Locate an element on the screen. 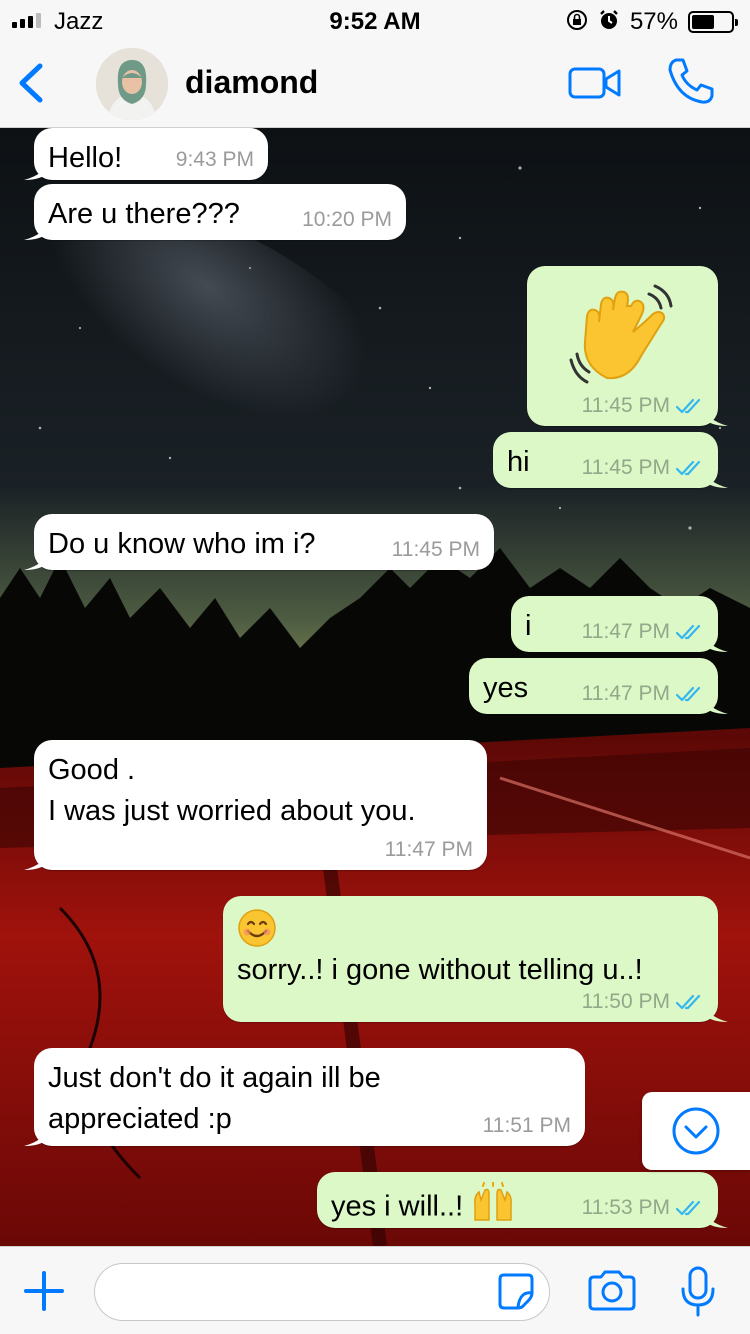 The image size is (750, 1334). message-line: Good . is located at coordinates (92, 770).